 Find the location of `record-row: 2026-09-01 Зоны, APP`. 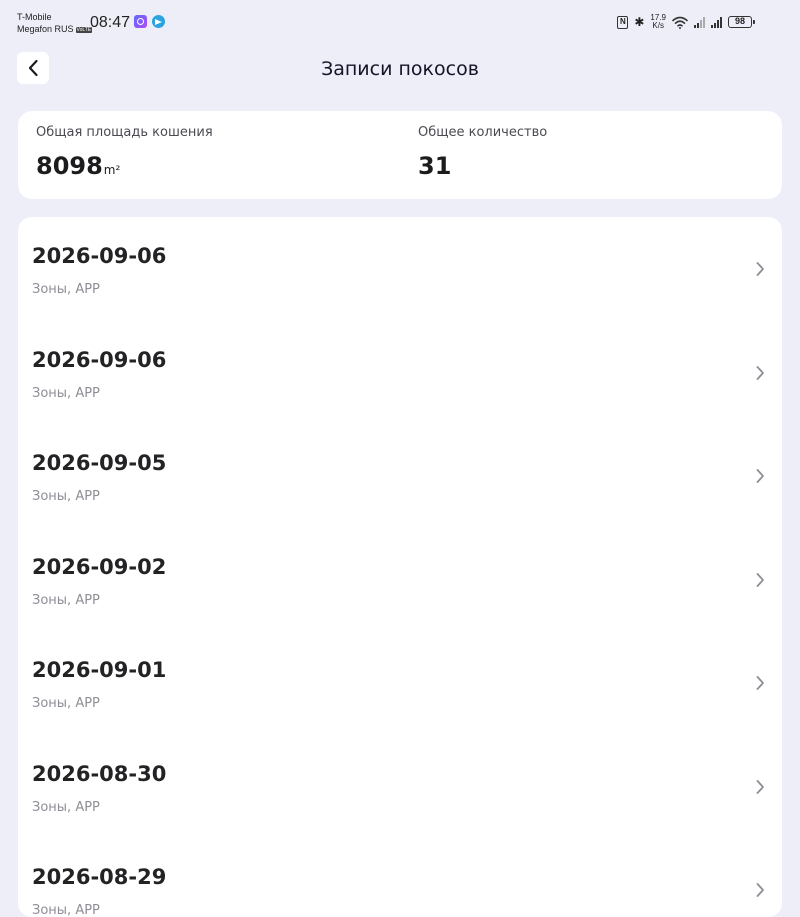

record-row: 2026-09-01 Зоны, APP is located at coordinates (400, 683).